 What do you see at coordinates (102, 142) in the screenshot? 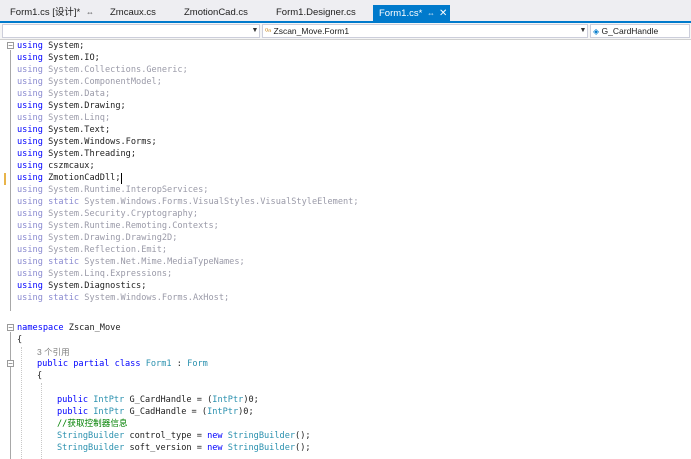
I see `using-target: System.Windows.Forms;` at bounding box center [102, 142].